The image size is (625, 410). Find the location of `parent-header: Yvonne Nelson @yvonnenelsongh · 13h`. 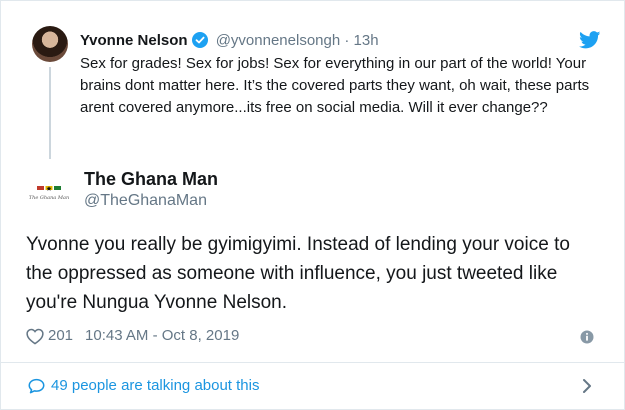

parent-header: Yvonne Nelson @yvonnenelsongh · 13h is located at coordinates (229, 41).